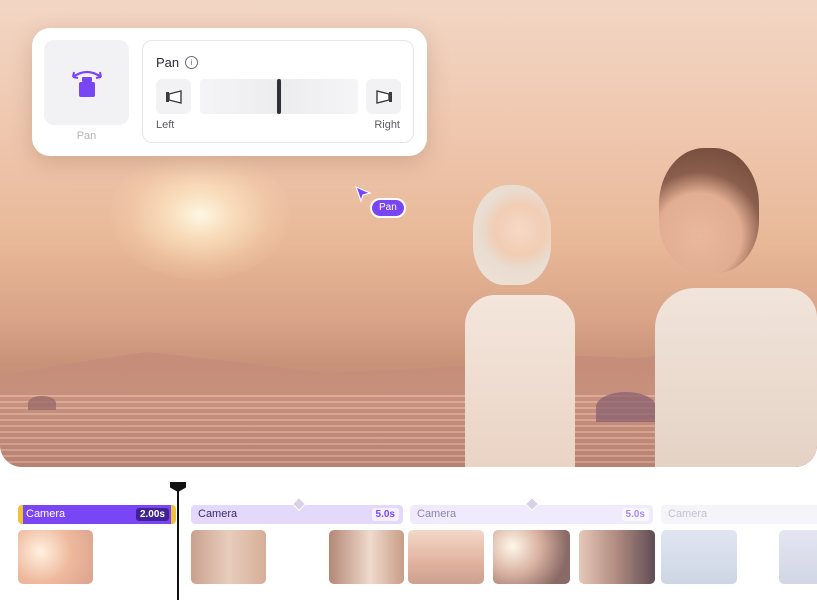 This screenshot has height=600, width=817. I want to click on pan-settings-box: Pan i Left Right, so click(278, 91).